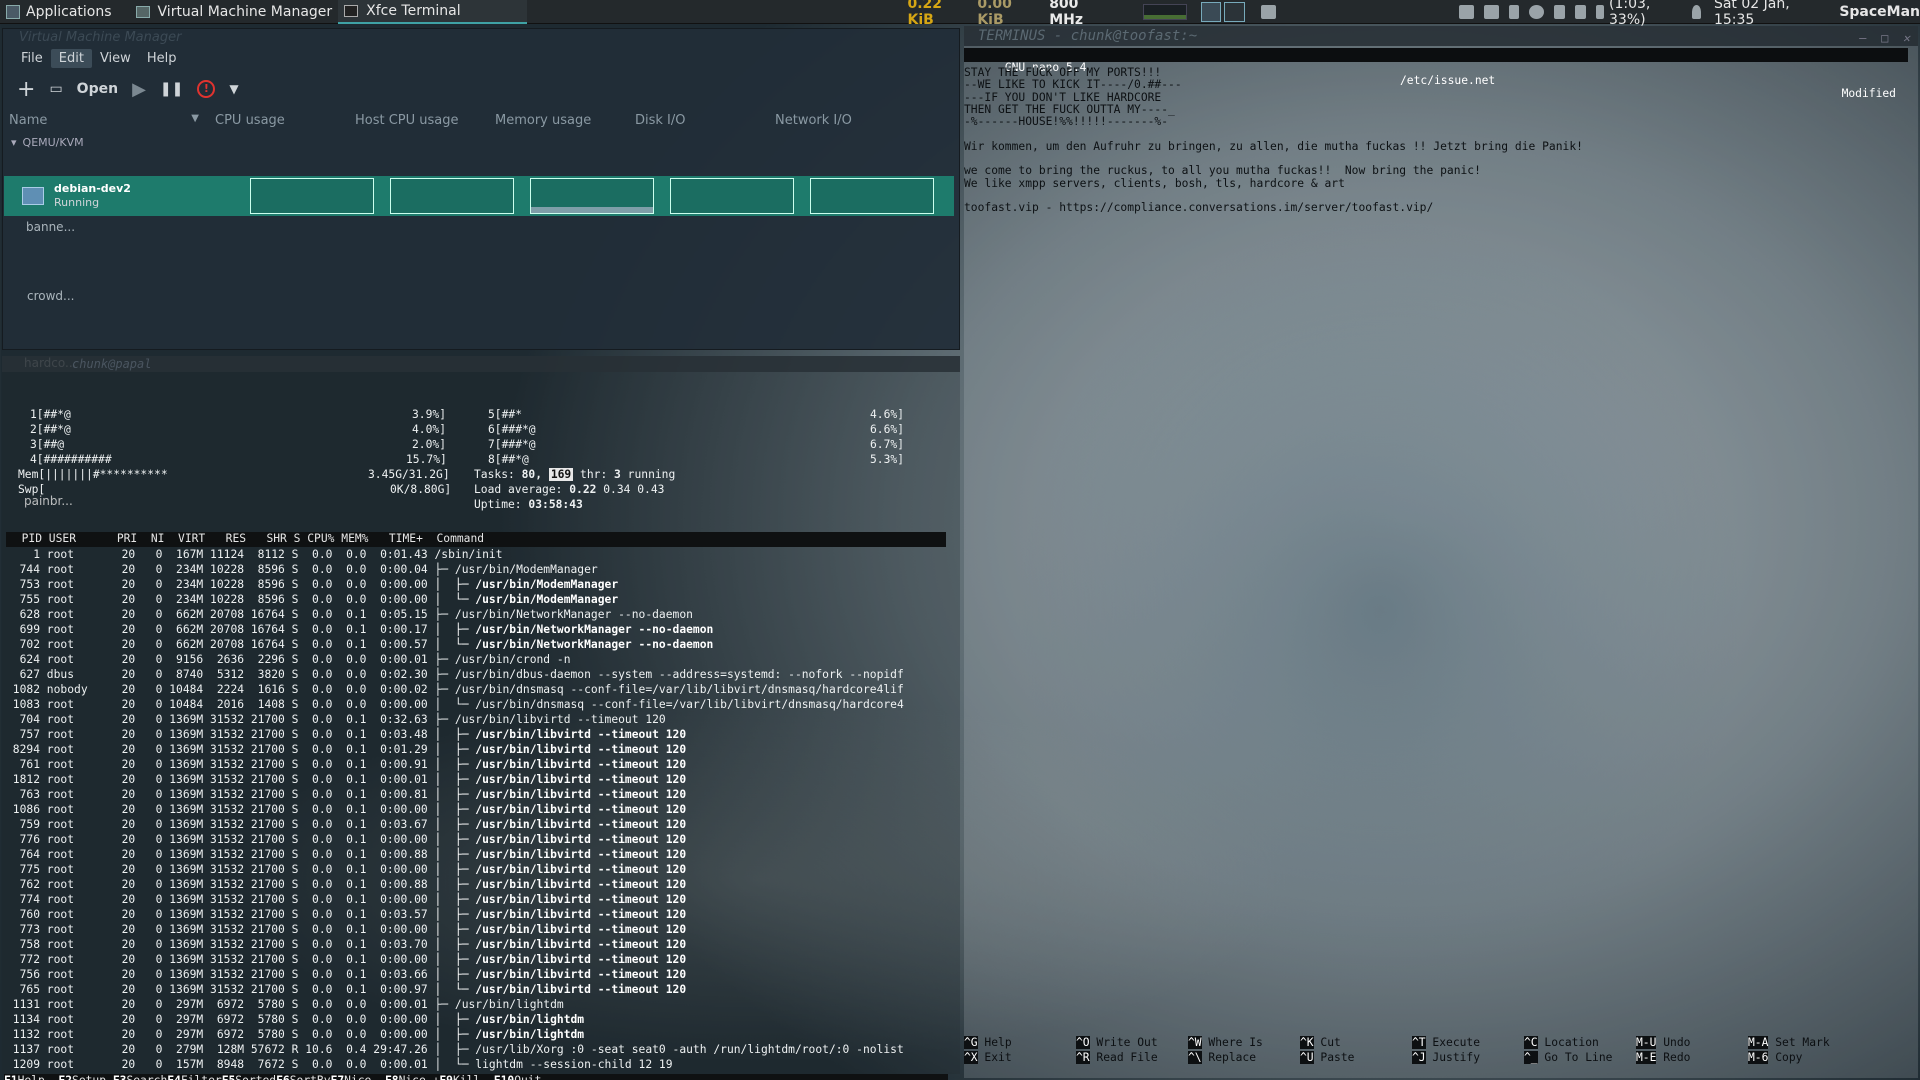 The height and width of the screenshot is (1080, 1920). Describe the element at coordinates (988, 1057) in the screenshot. I see `nano-shortcut: ^X Exit` at that location.